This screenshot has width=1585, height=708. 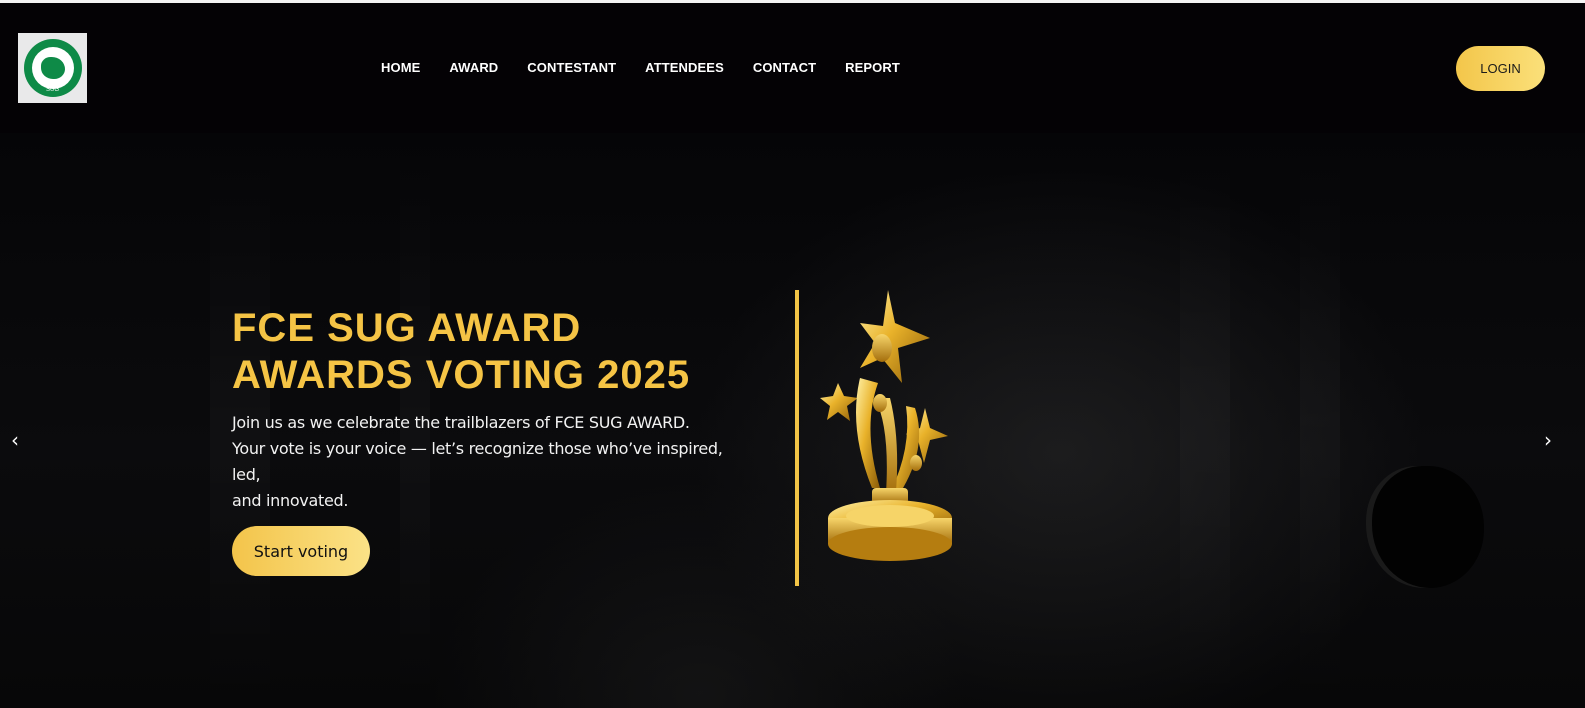 I want to click on start-voting-button: Start voting, so click(x=301, y=551).